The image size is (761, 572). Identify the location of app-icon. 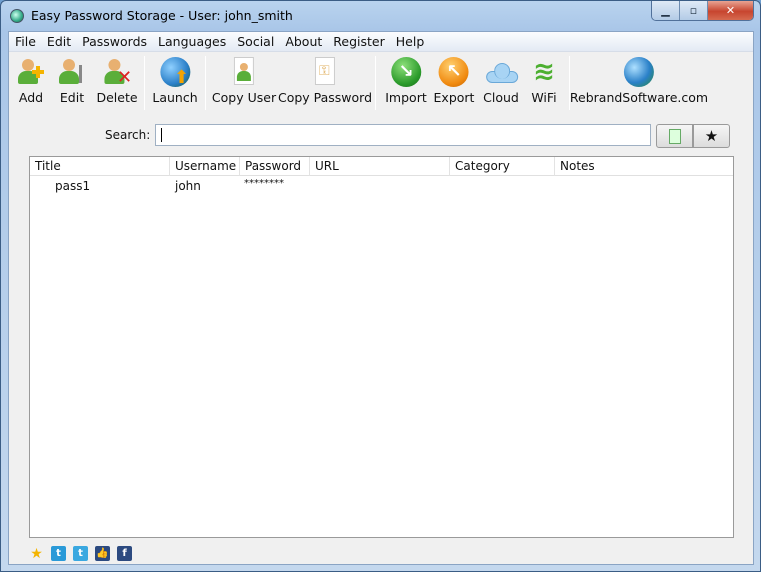
(17, 16).